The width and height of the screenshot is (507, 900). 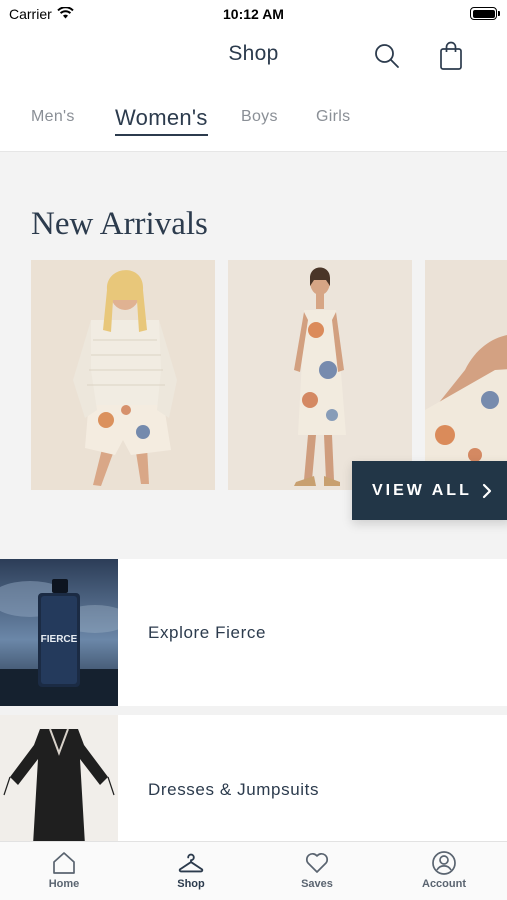 What do you see at coordinates (487, 491) in the screenshot?
I see `chevron-right-icon` at bounding box center [487, 491].